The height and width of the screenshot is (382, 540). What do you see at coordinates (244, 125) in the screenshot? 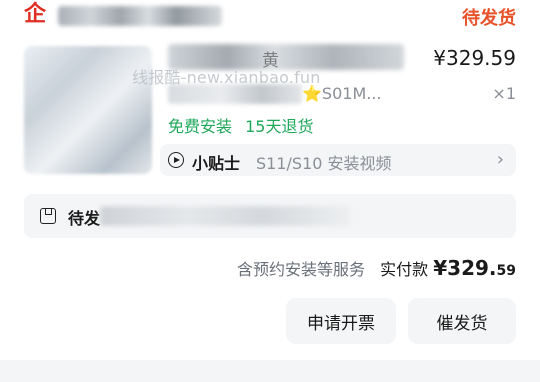
I see `service-tags: 免费安装 15天退货` at bounding box center [244, 125].